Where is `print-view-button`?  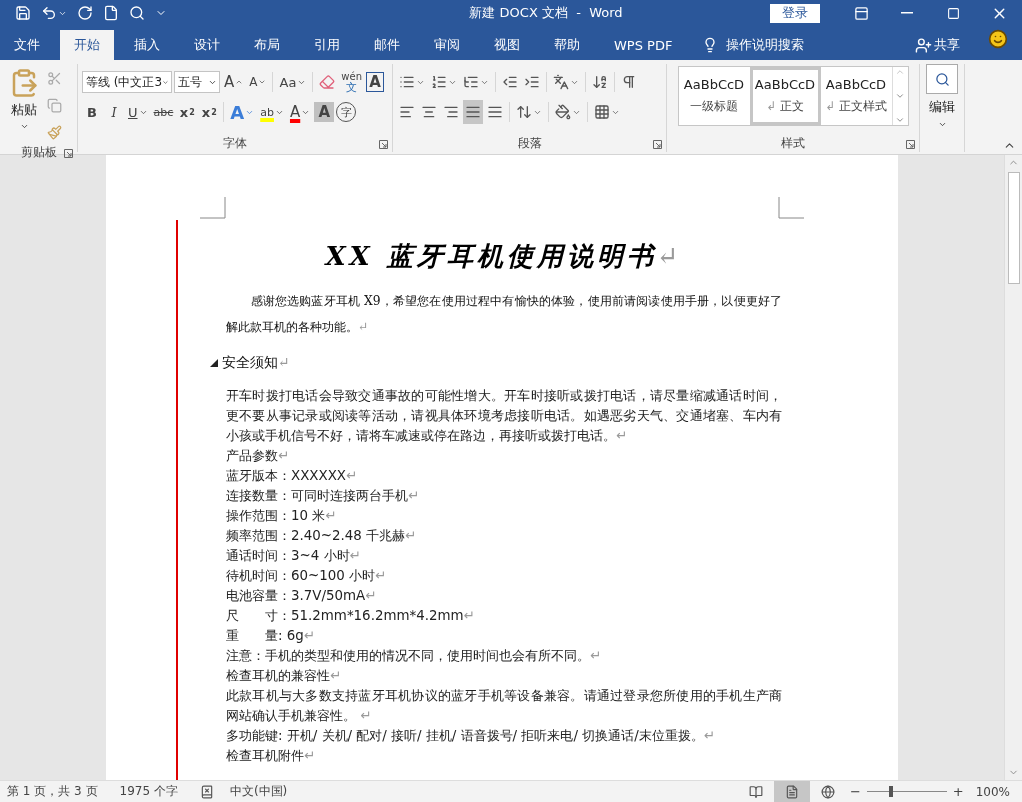 print-view-button is located at coordinates (791, 791).